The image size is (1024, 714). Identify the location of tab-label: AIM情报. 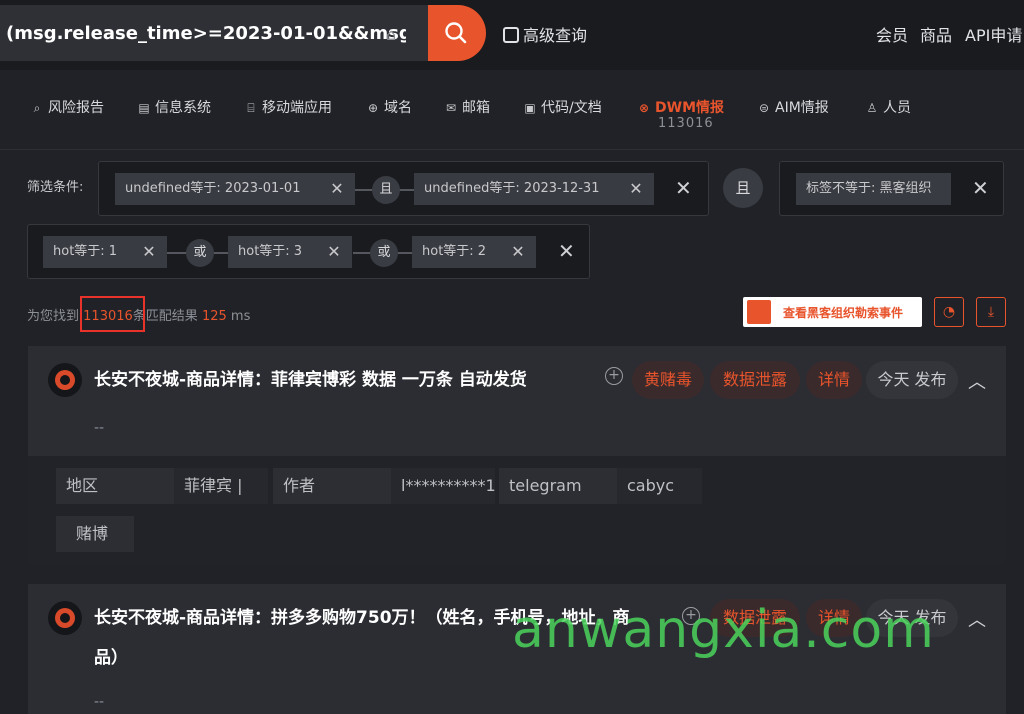
(802, 108).